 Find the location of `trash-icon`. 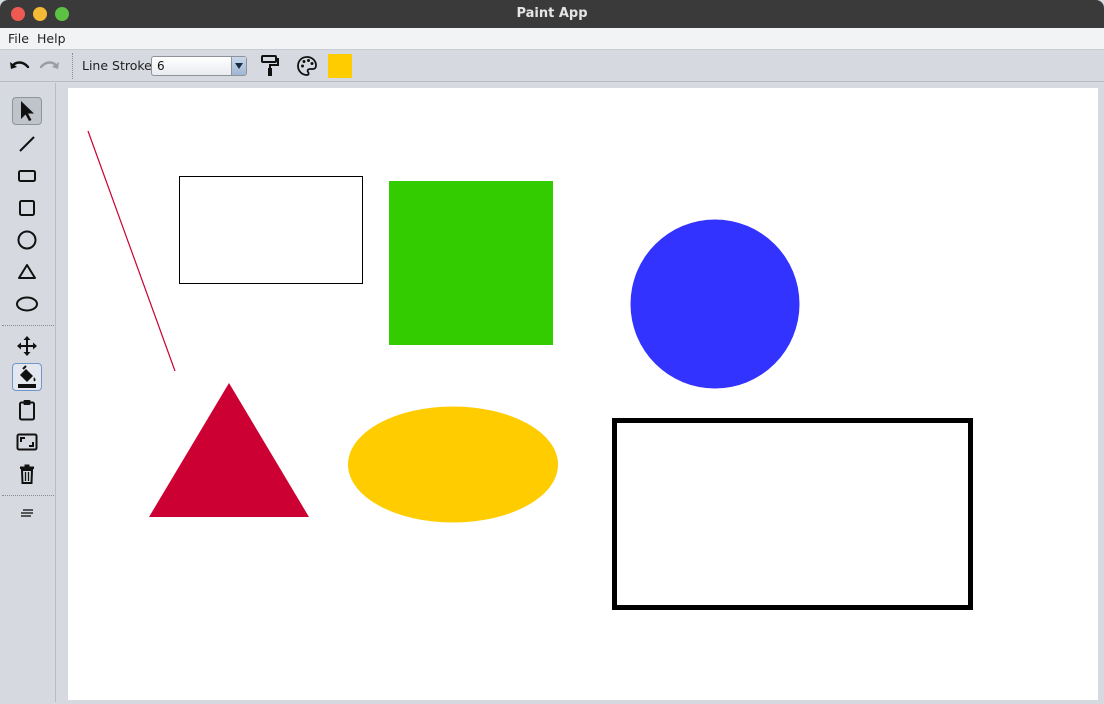

trash-icon is located at coordinates (27, 474).